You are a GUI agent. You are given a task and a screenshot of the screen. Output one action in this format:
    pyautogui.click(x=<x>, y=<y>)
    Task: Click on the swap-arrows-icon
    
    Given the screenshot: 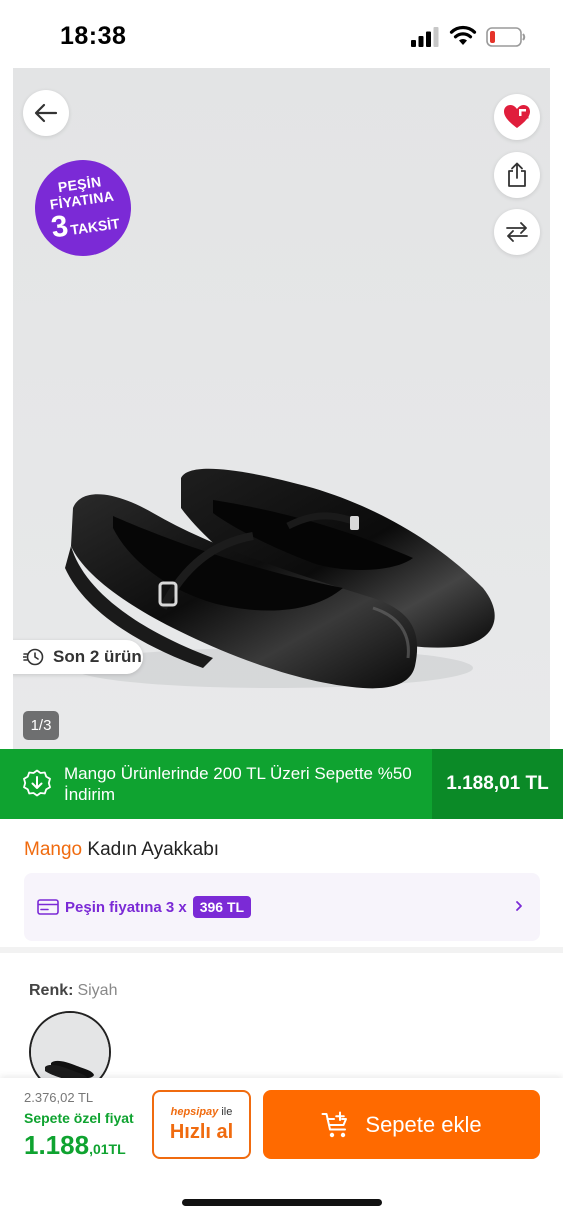 What is the action you would take?
    pyautogui.click(x=517, y=232)
    